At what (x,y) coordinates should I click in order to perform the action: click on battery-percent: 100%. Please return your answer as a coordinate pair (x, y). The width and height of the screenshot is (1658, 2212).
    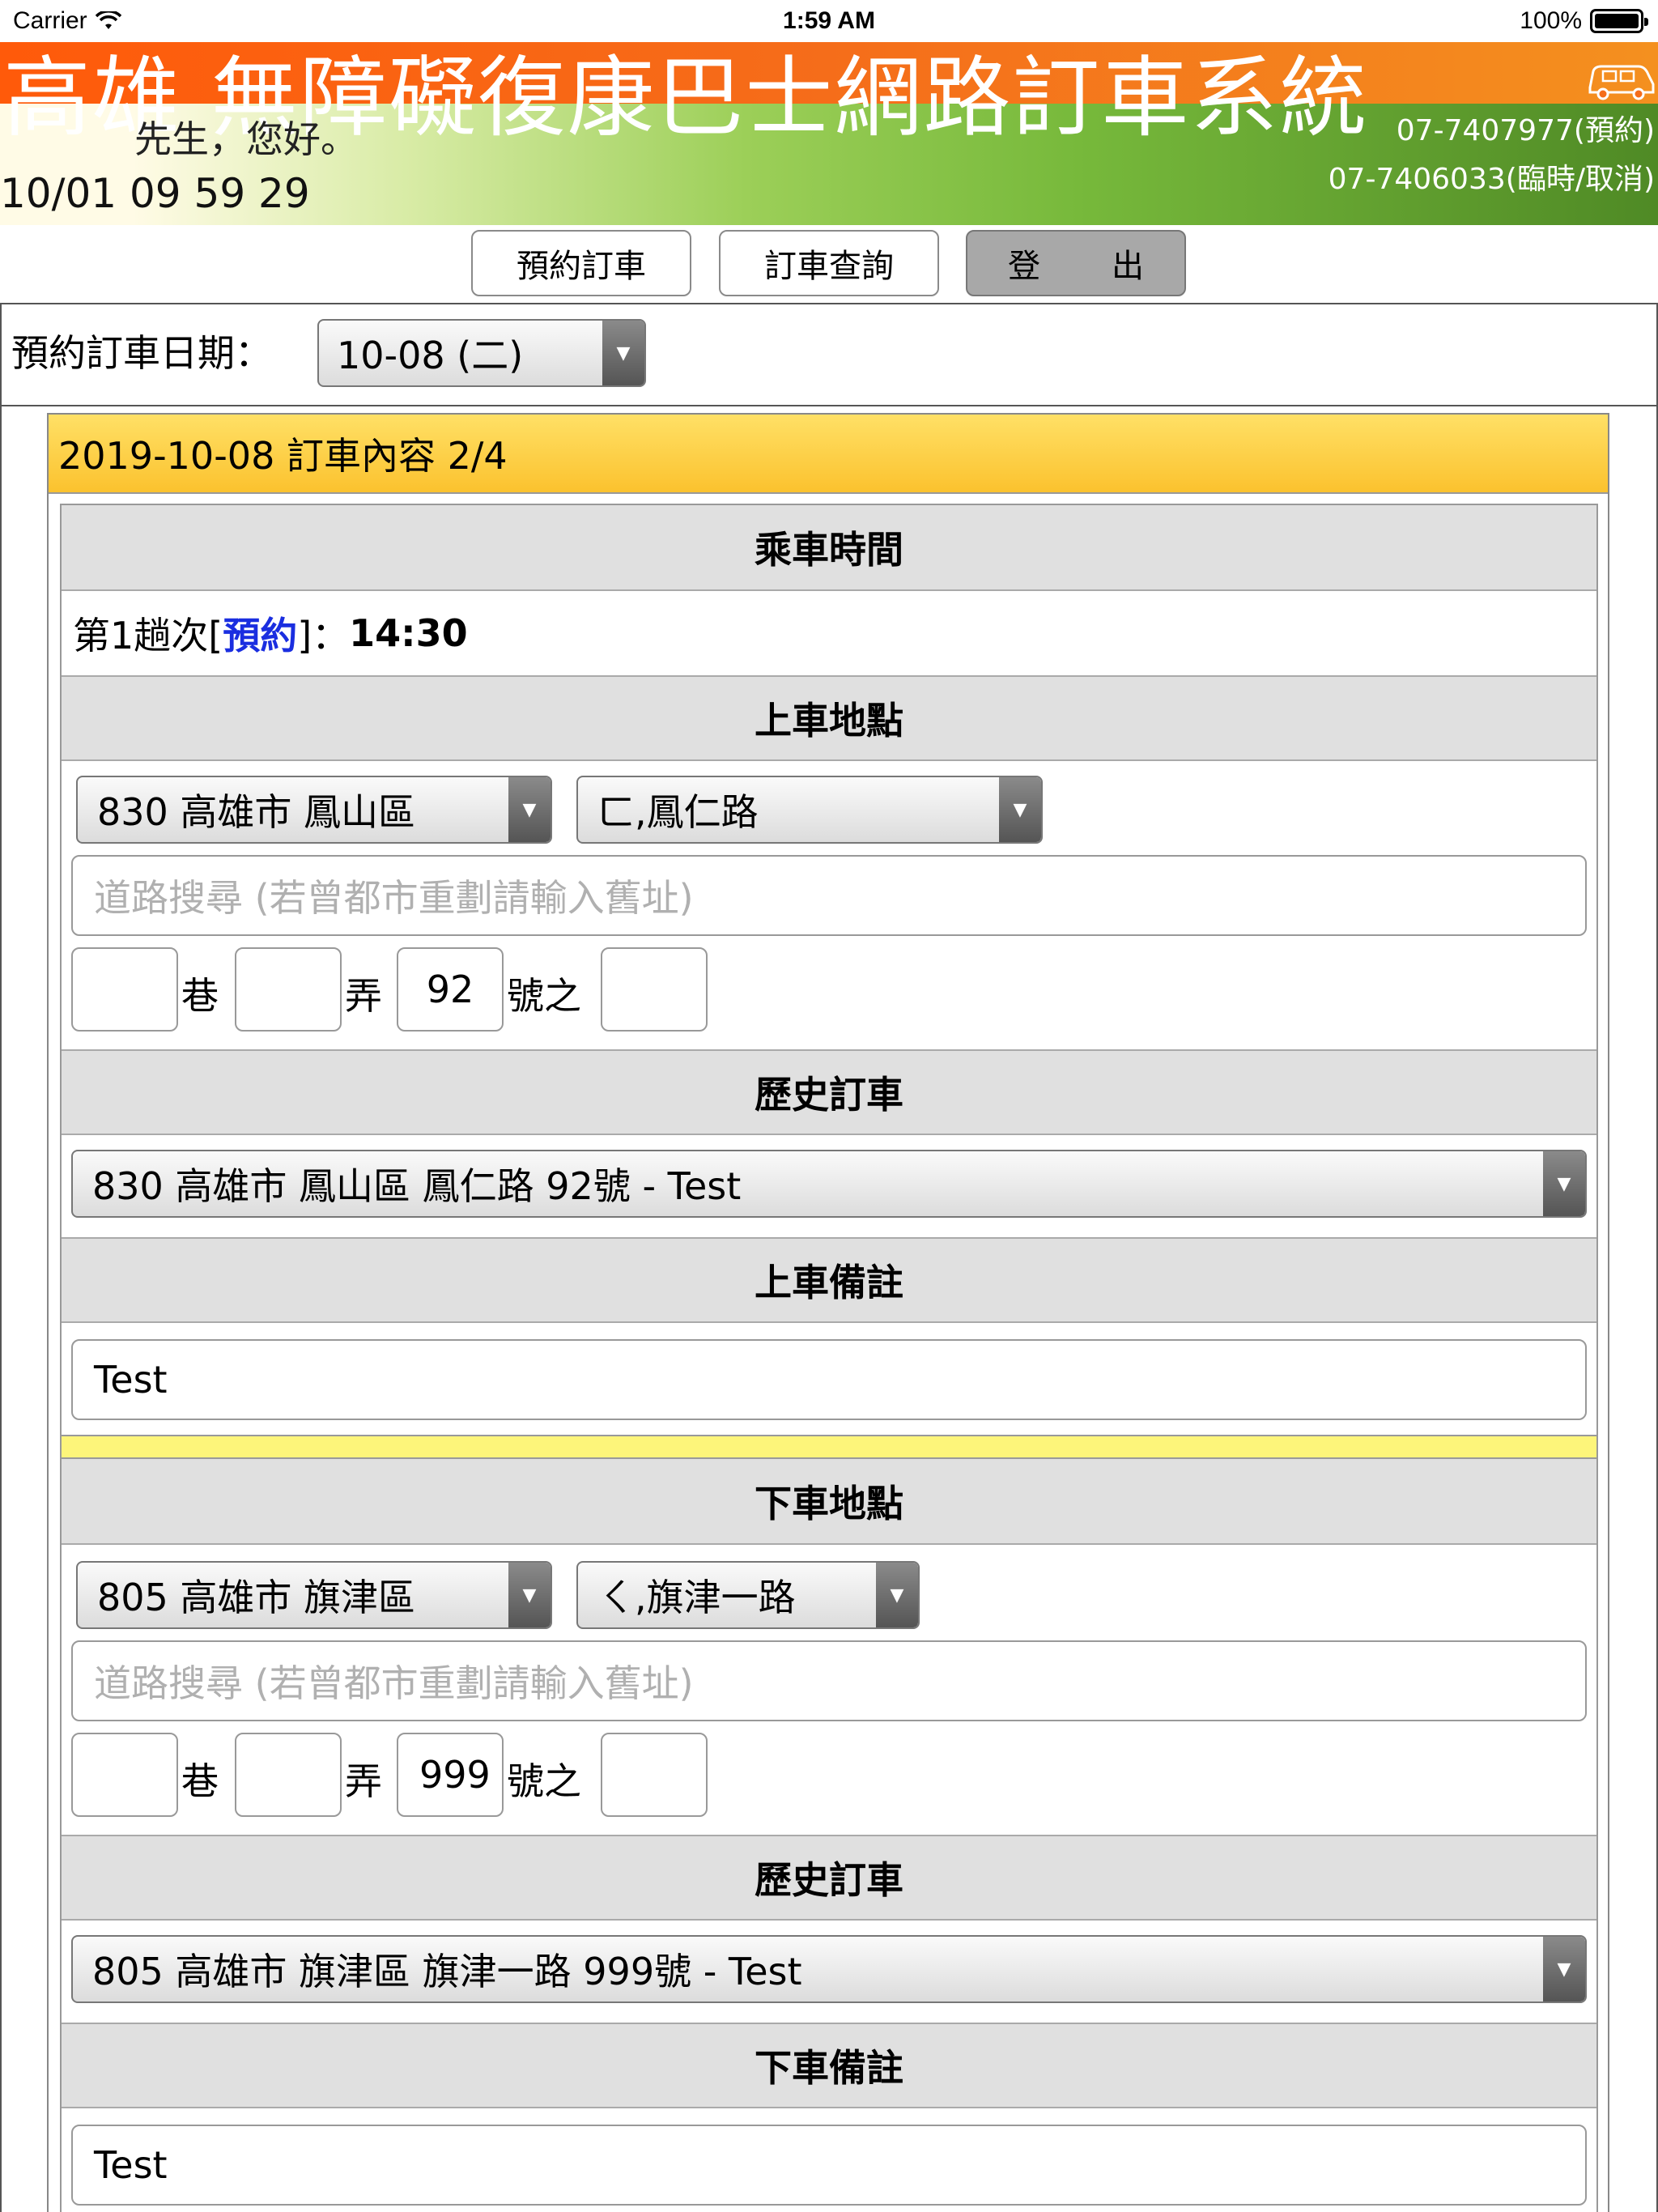
    Looking at the image, I should click on (1551, 21).